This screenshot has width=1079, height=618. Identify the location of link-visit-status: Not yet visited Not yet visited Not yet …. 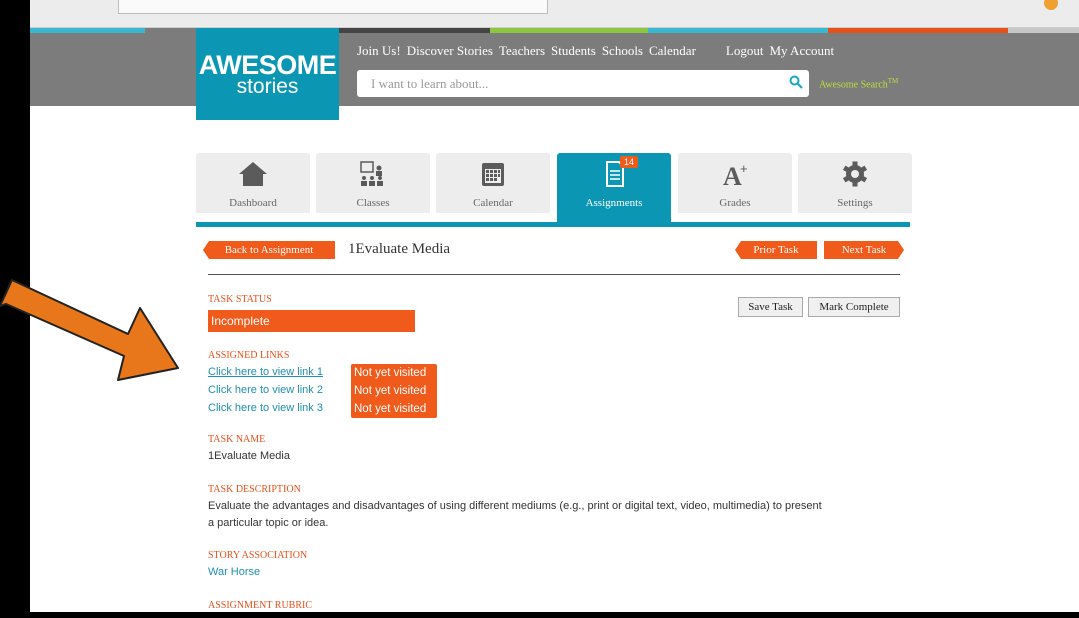
(394, 391).